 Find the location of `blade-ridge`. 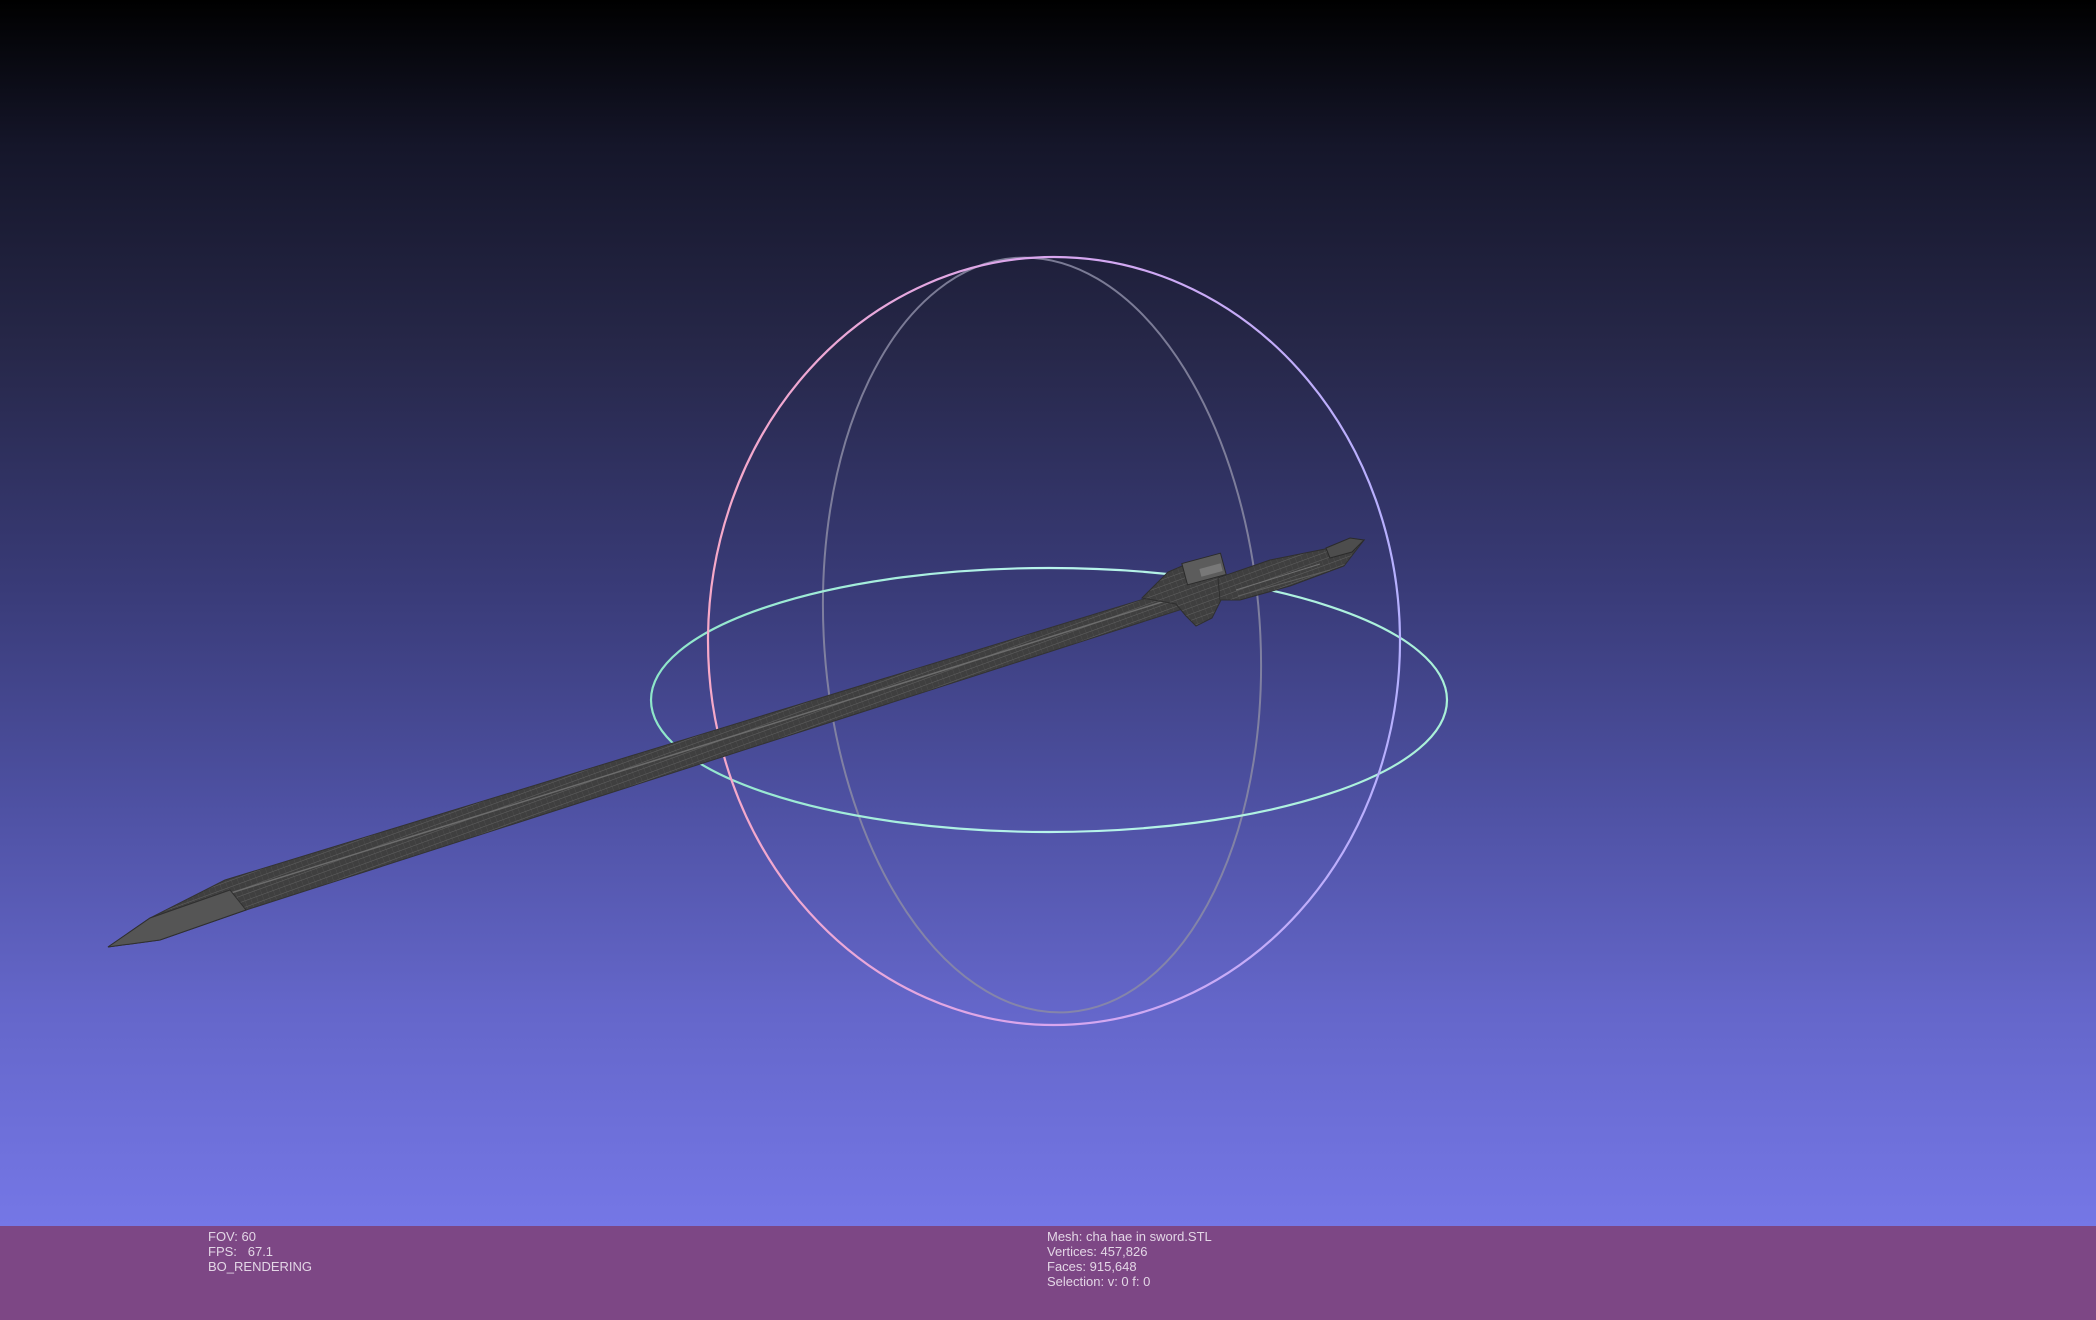

blade-ridge is located at coordinates (674, 754).